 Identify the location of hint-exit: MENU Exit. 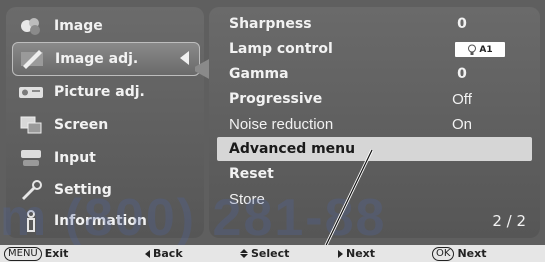
(36, 253).